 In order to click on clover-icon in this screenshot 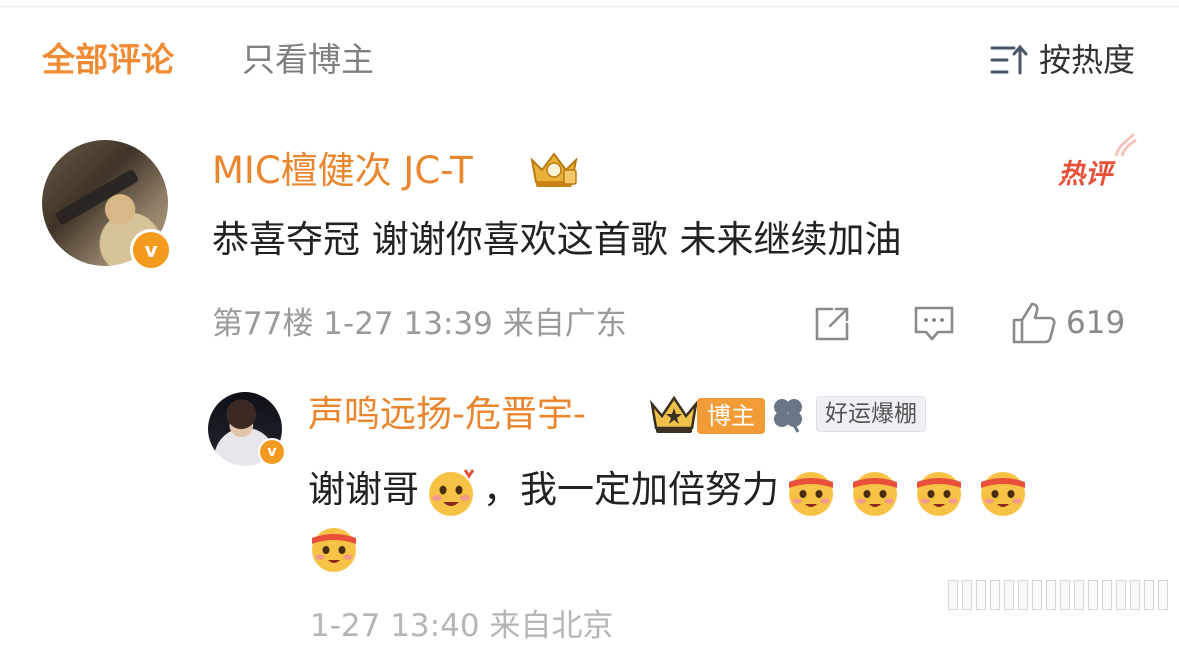, I will do `click(788, 416)`.